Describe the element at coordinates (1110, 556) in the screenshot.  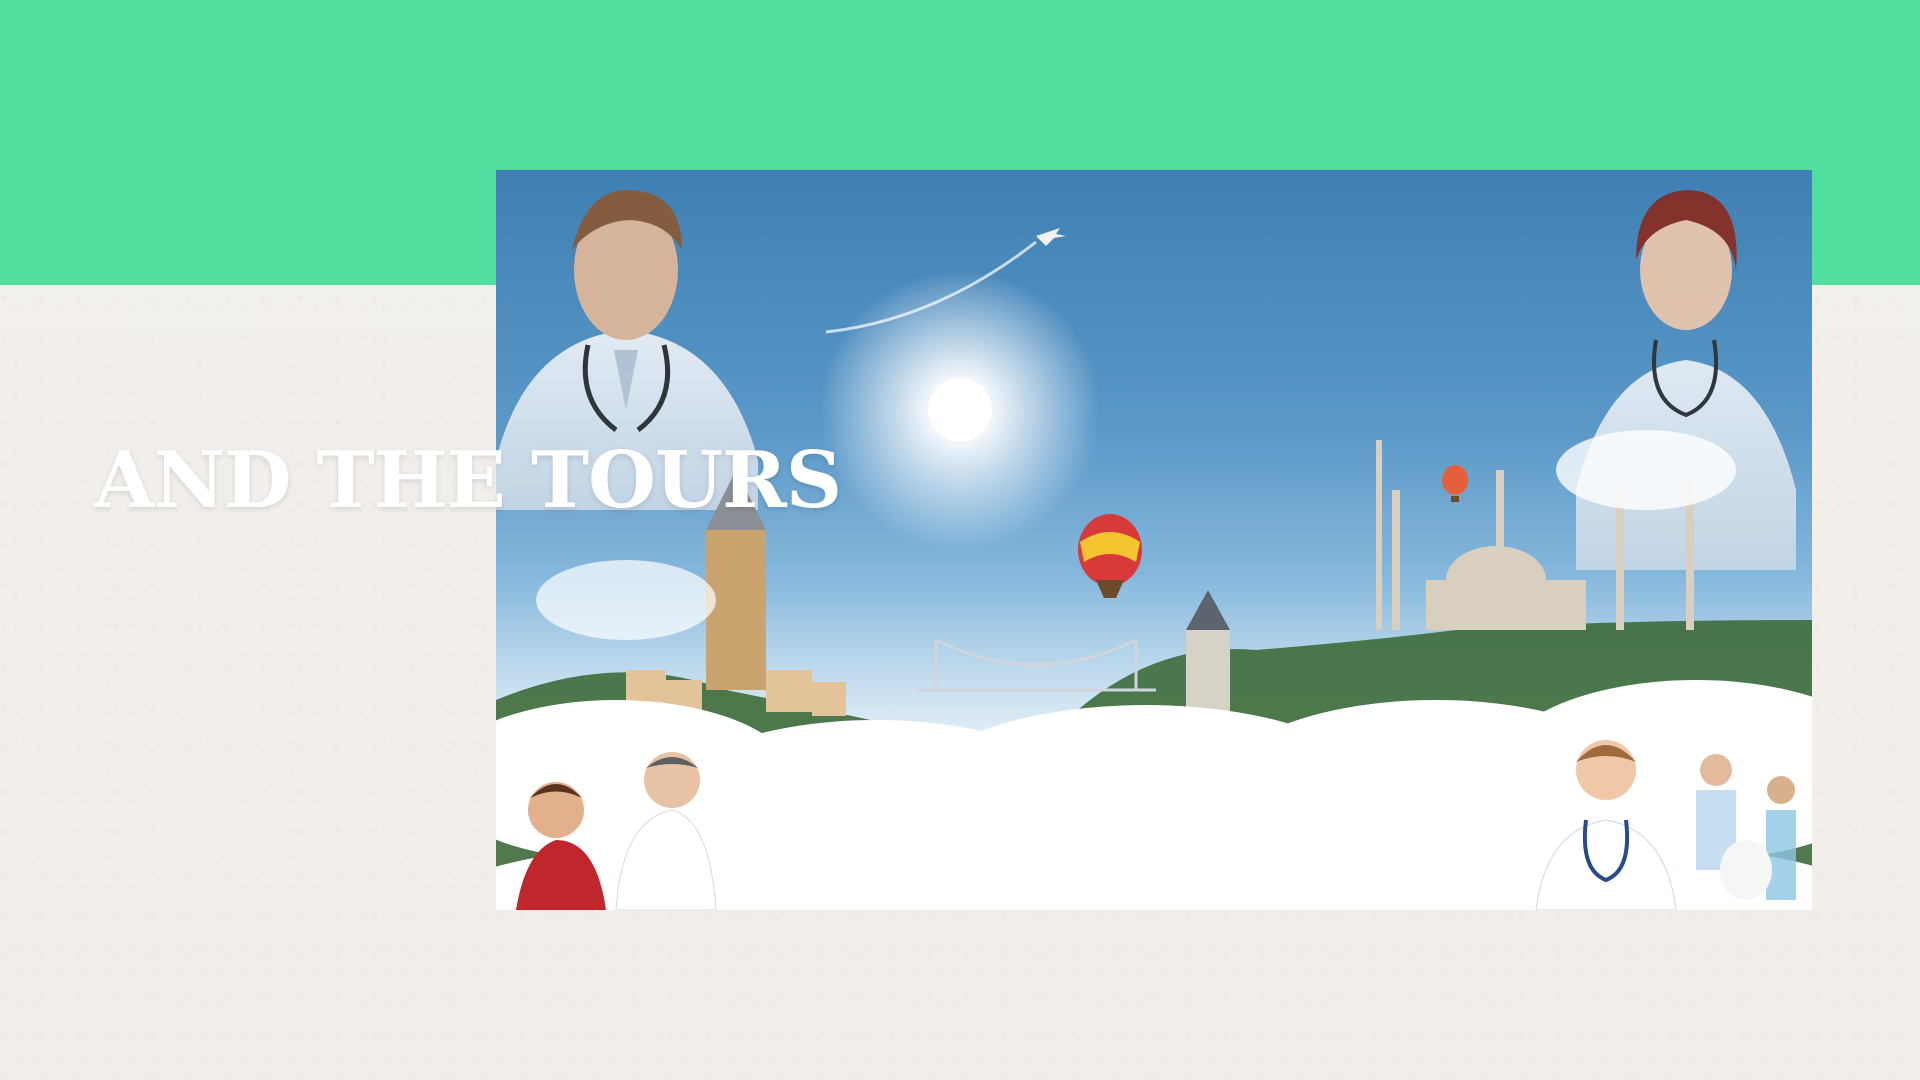
I see `hot-air-balloon-icon` at that location.